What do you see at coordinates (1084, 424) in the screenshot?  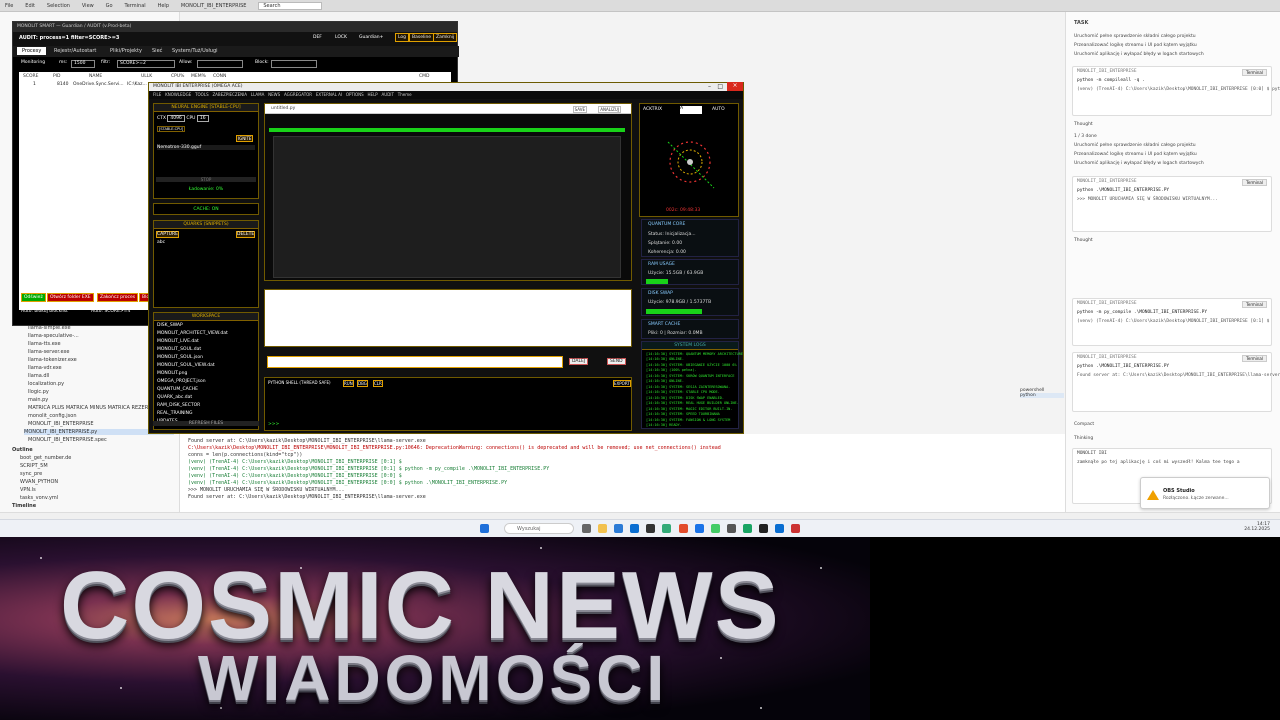 I see `compact-label: Compact` at bounding box center [1084, 424].